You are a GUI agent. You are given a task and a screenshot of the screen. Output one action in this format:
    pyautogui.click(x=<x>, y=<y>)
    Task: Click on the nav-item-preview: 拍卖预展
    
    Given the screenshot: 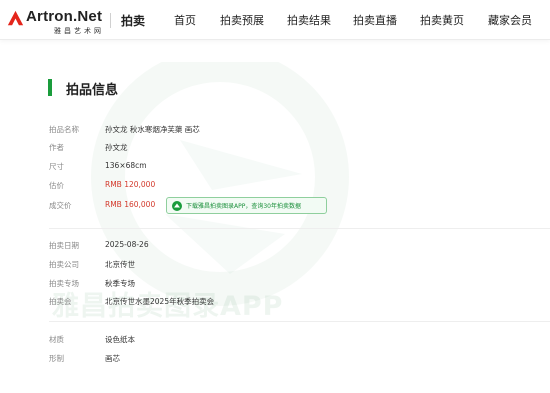 What is the action you would take?
    pyautogui.click(x=242, y=20)
    